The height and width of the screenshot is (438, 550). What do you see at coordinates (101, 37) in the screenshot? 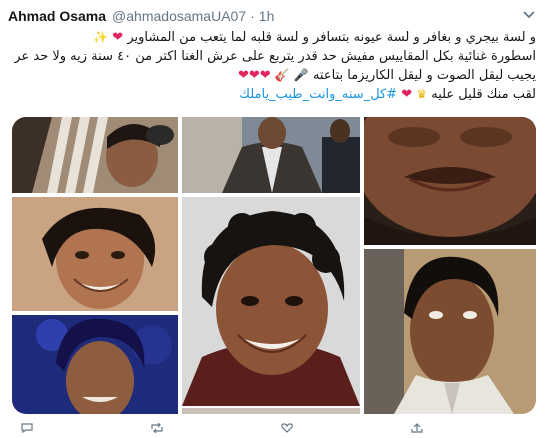
I see `sparkle-icon: ✨` at bounding box center [101, 37].